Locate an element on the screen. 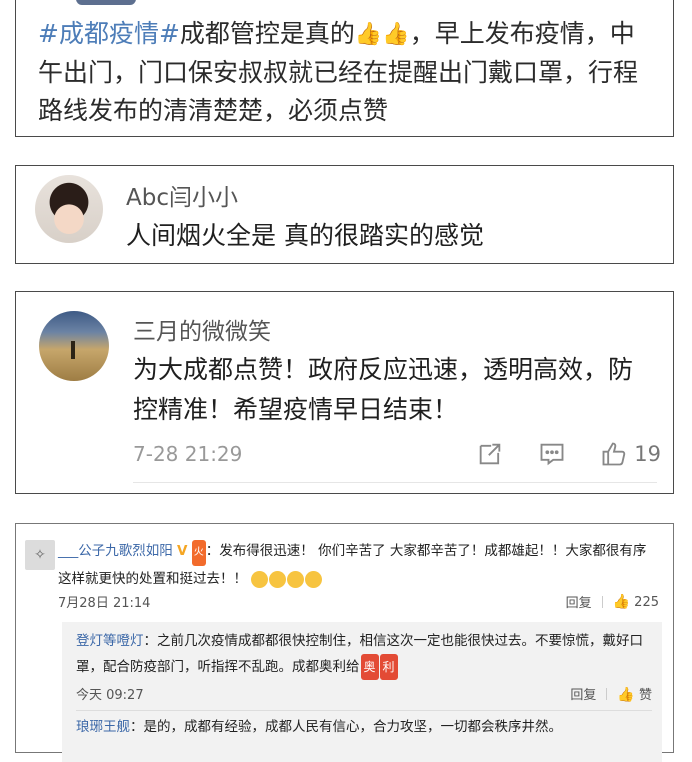 The width and height of the screenshot is (692, 762). thumbs-up-icon is located at coordinates (614, 454).